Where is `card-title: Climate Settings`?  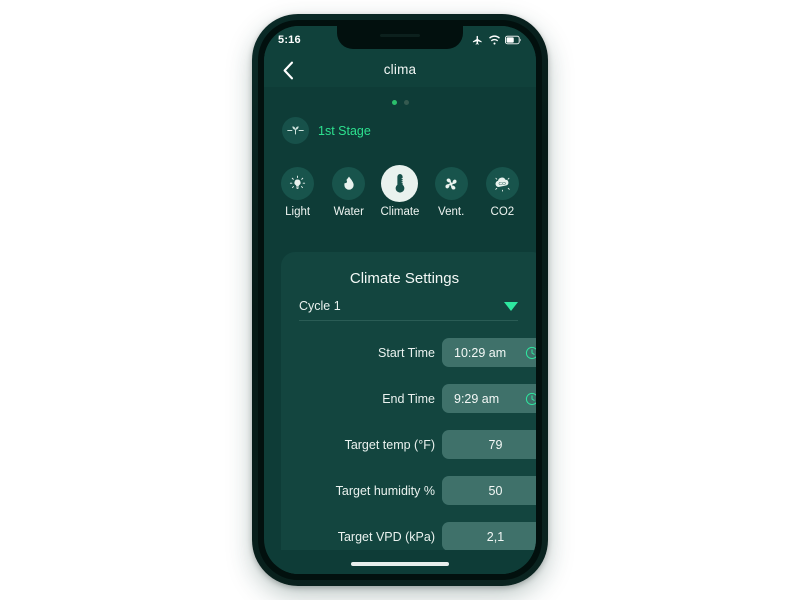 card-title: Climate Settings is located at coordinates (404, 278).